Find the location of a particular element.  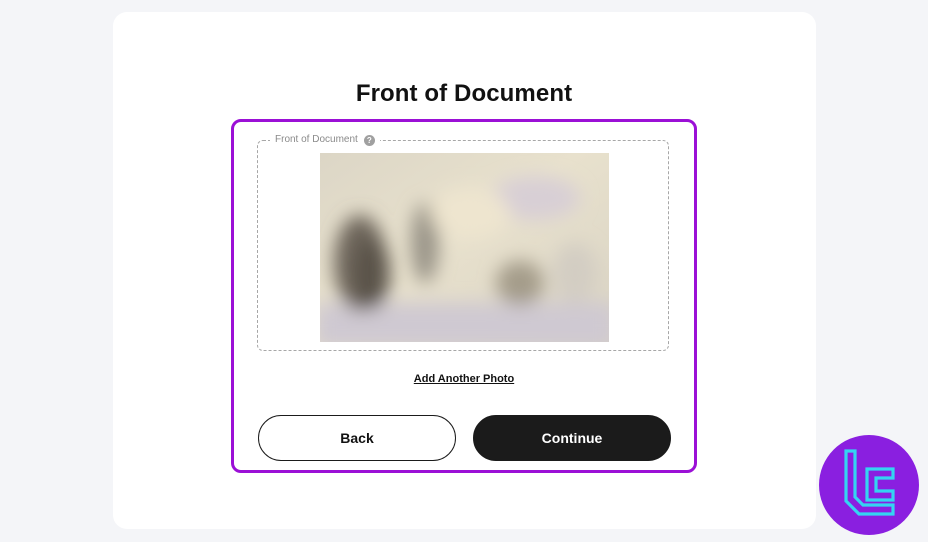

document-photo-preview is located at coordinates (464, 247).